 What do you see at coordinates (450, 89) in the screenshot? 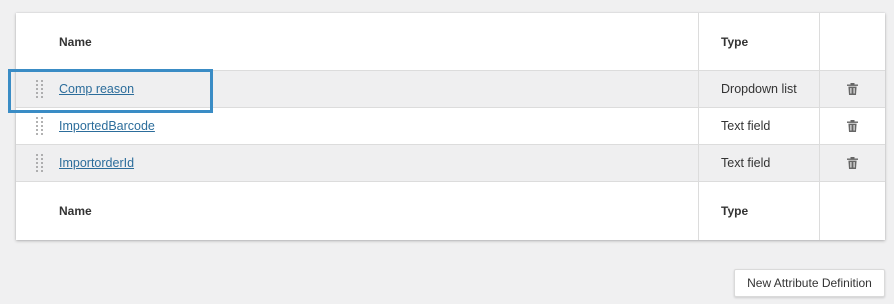
I see `table-row: Comp reason Dropdown list` at bounding box center [450, 89].